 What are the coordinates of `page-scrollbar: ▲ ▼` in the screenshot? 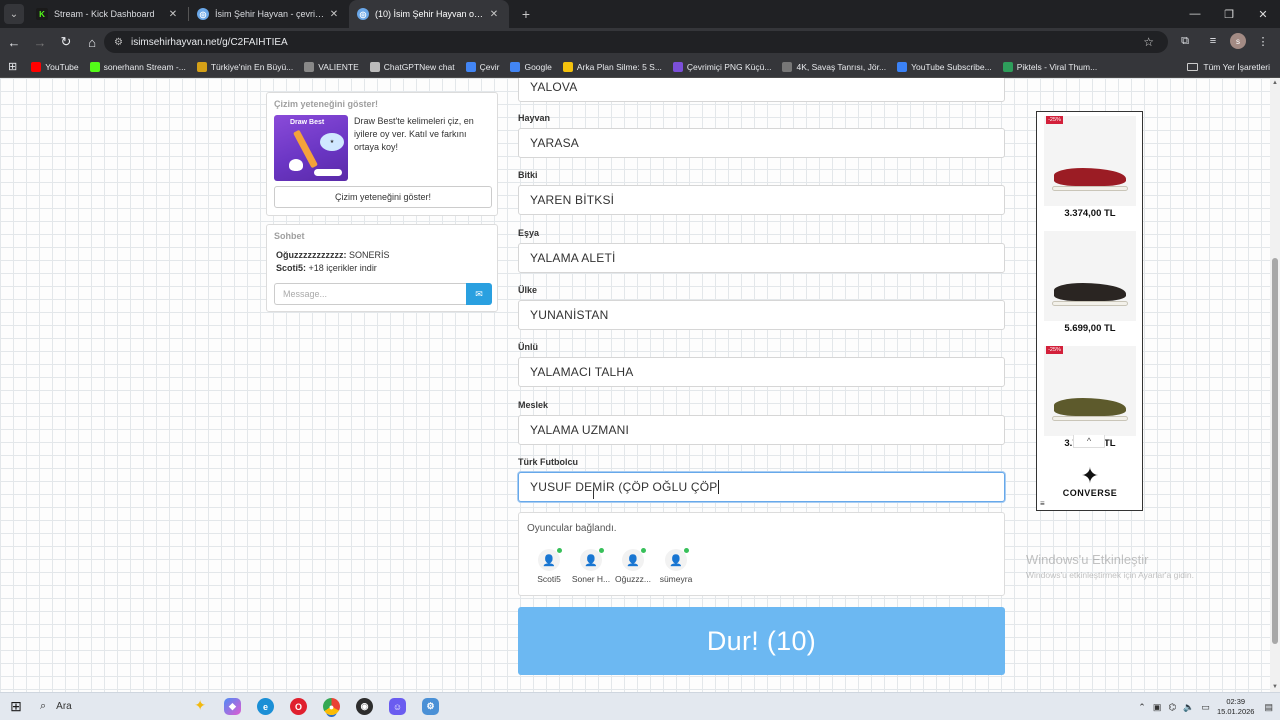 It's located at (1275, 385).